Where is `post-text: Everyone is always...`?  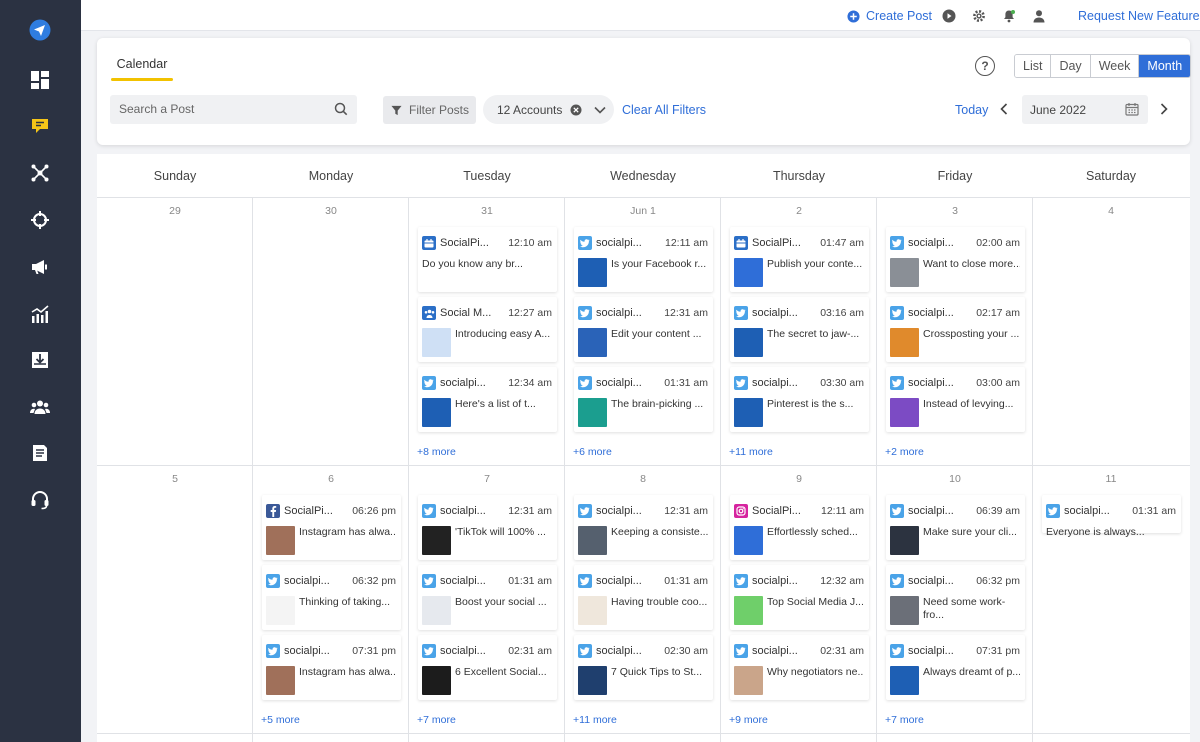 post-text: Everyone is always... is located at coordinates (1095, 532).